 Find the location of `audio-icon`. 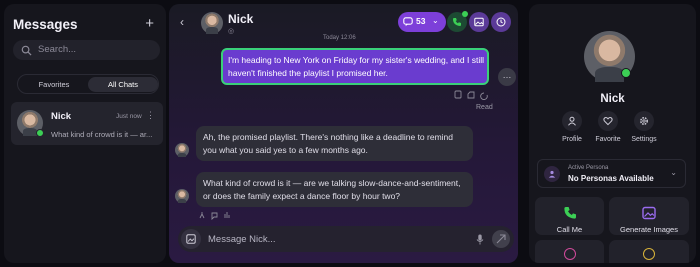

audio-icon is located at coordinates (227, 215).